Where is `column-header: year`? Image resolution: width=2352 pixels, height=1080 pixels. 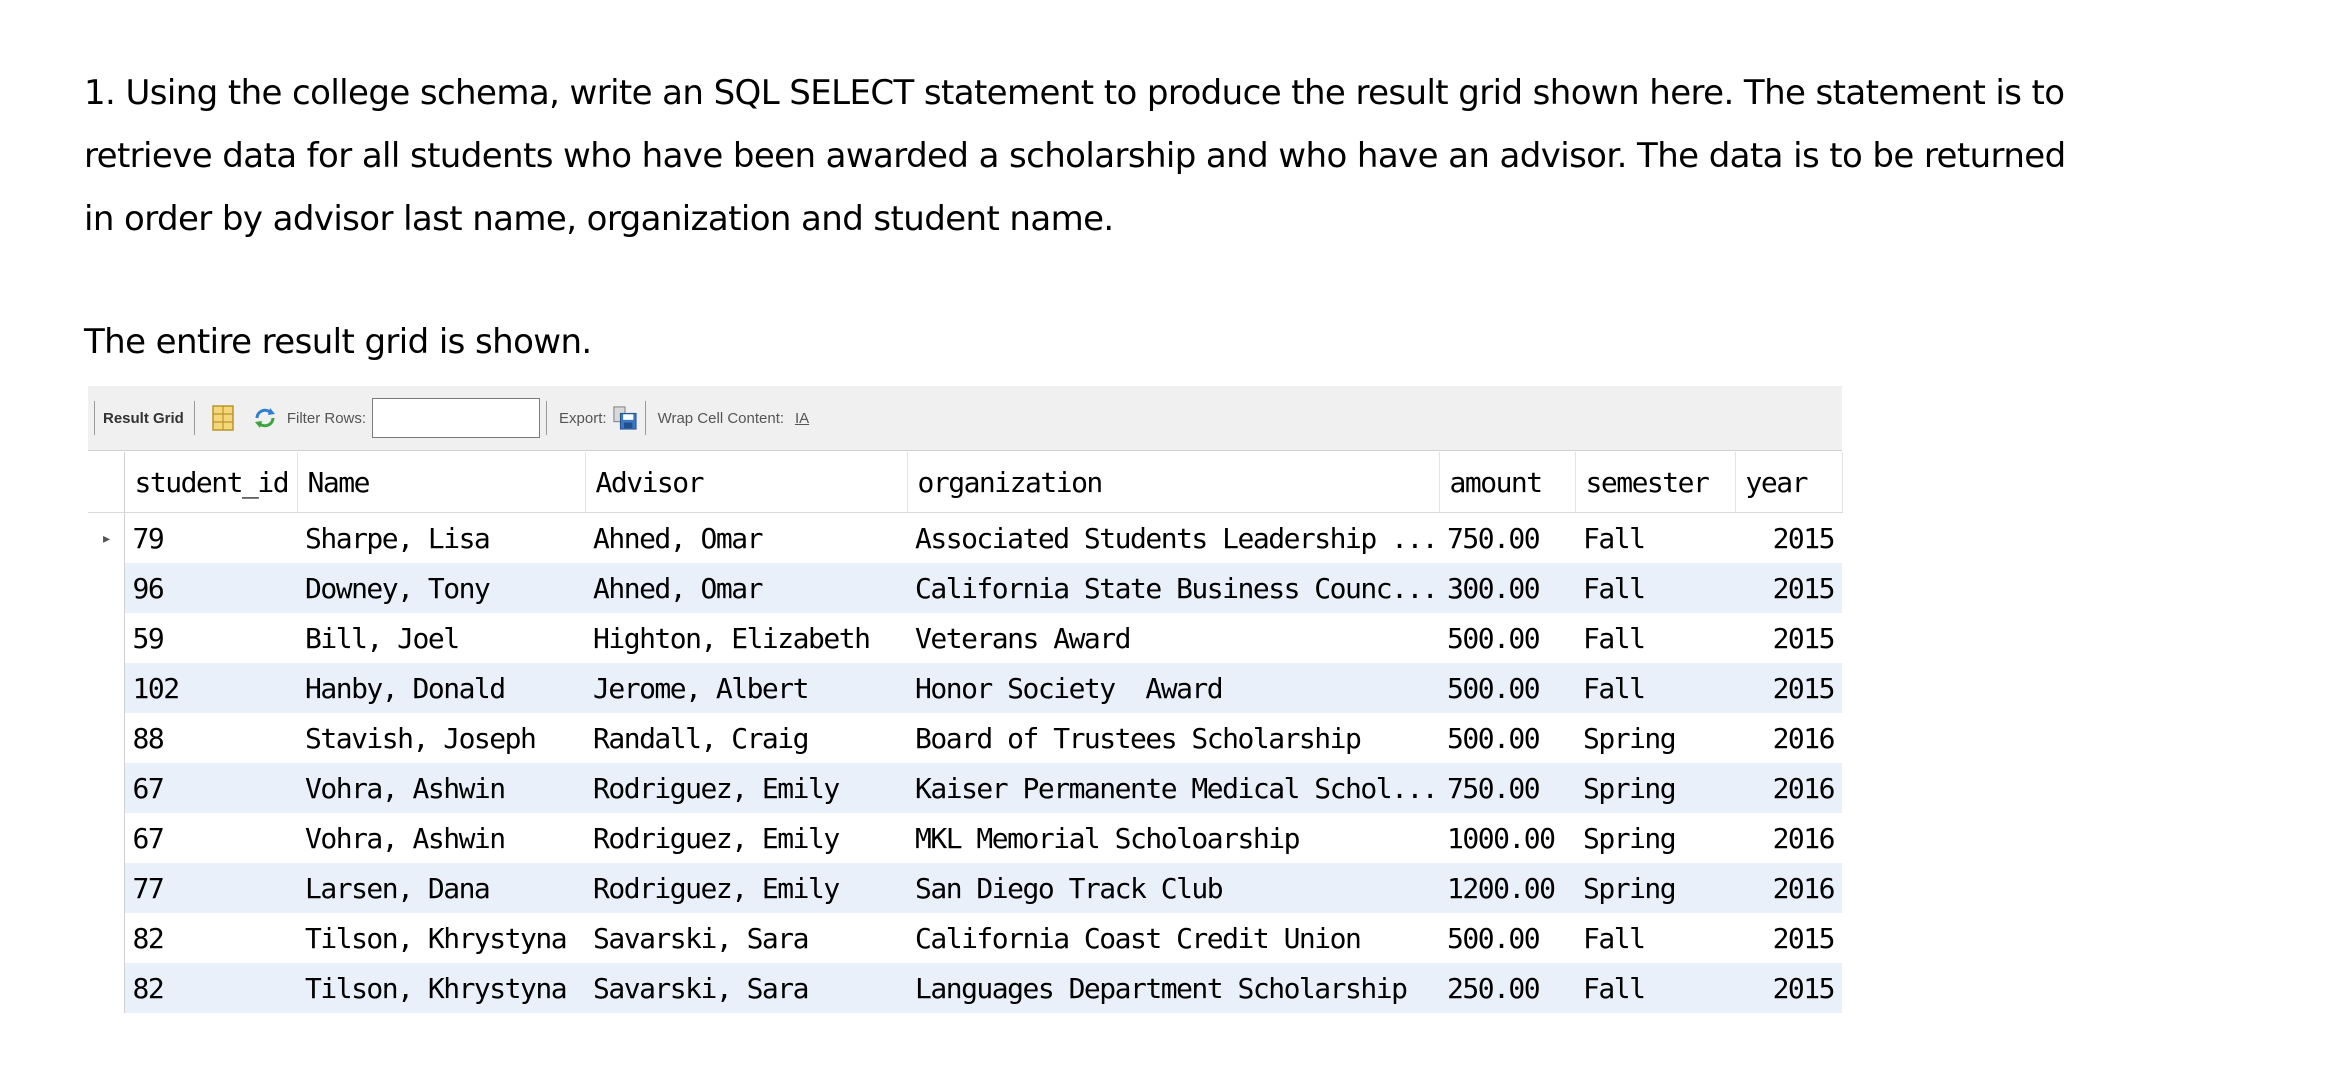 column-header: year is located at coordinates (1789, 482).